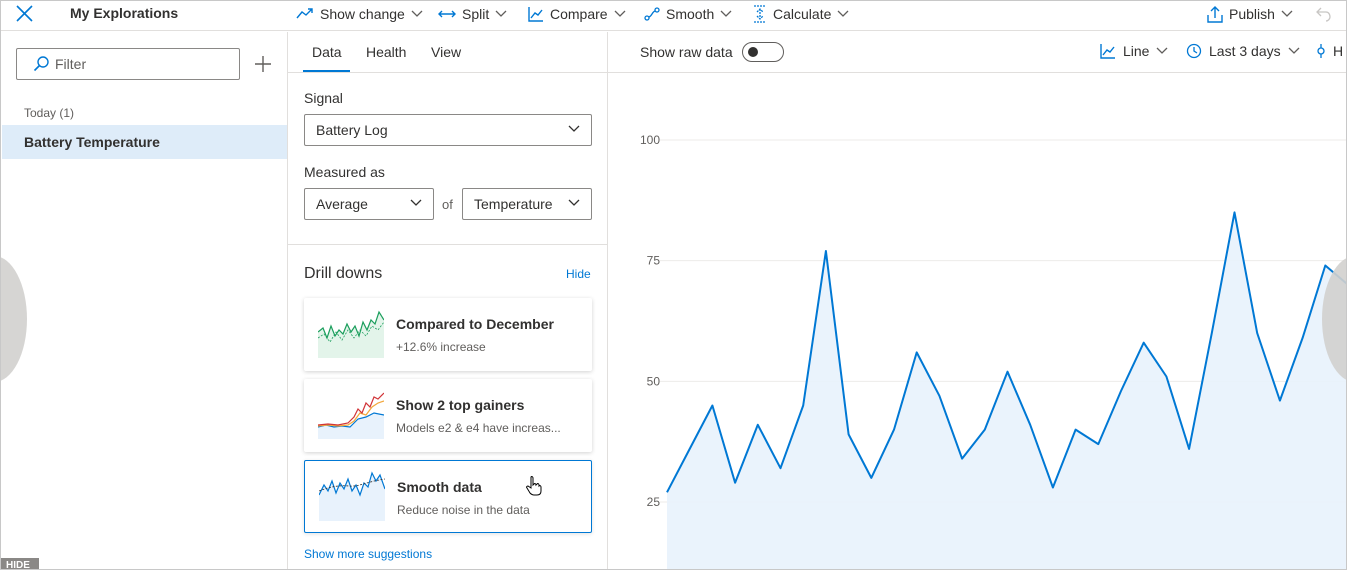  I want to click on close-icon, so click(24, 14).